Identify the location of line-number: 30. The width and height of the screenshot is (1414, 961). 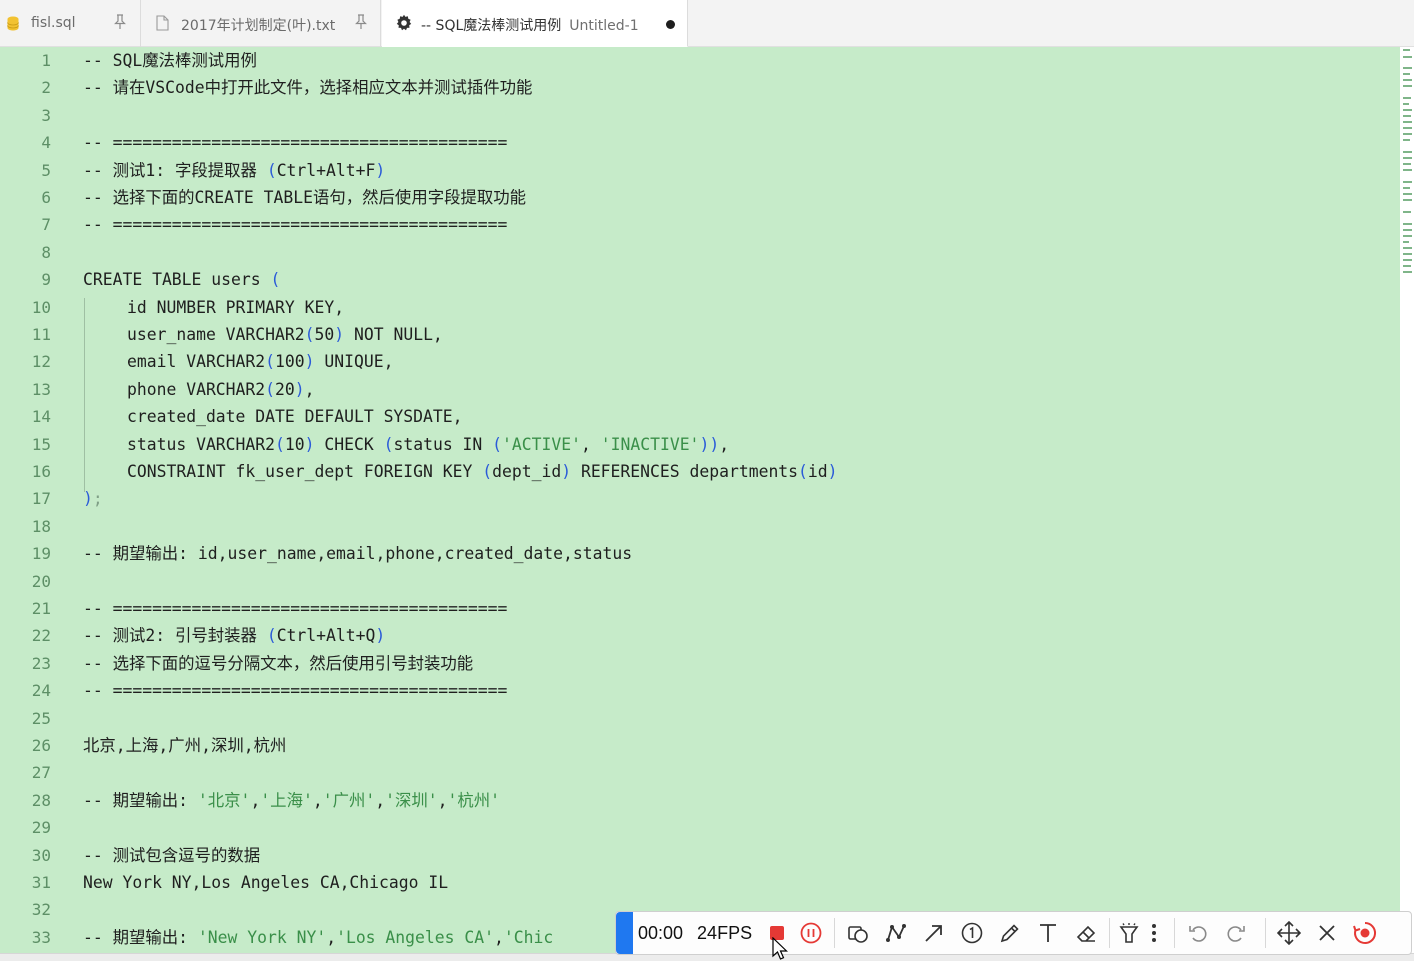
(41, 855).